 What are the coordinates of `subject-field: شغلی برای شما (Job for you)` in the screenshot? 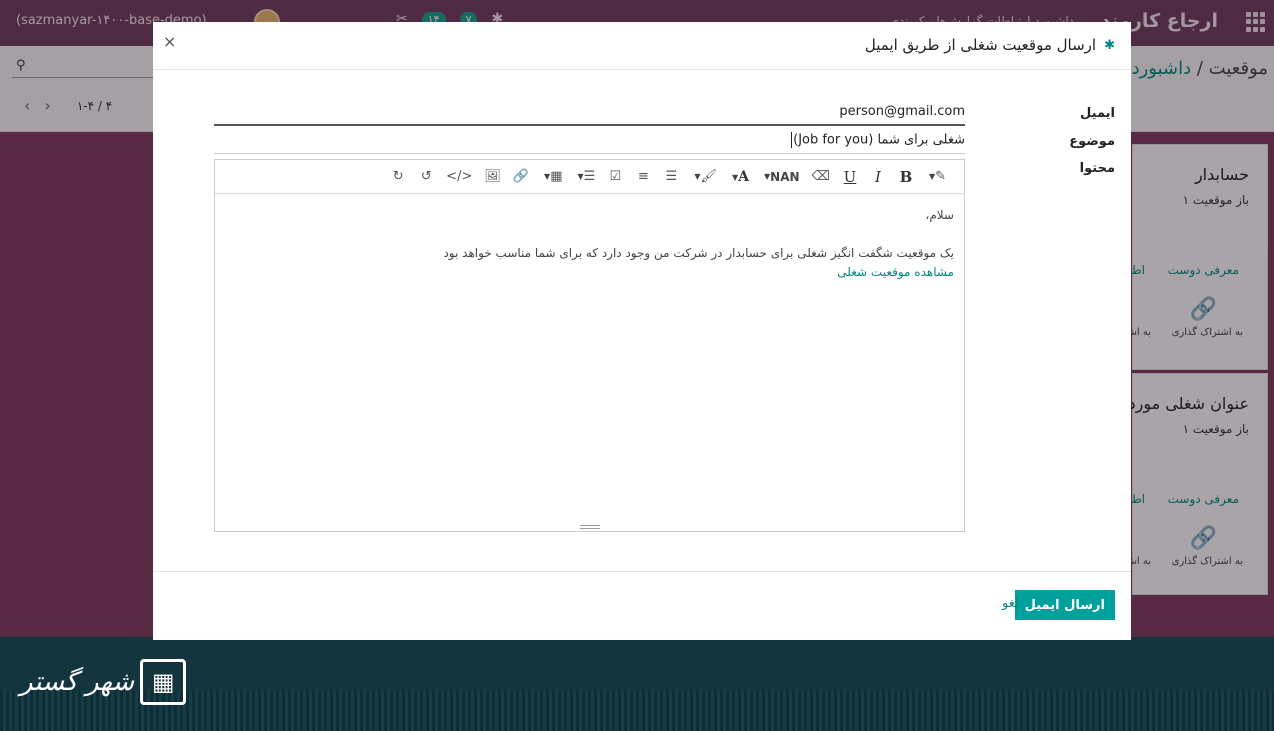 It's located at (589, 143).